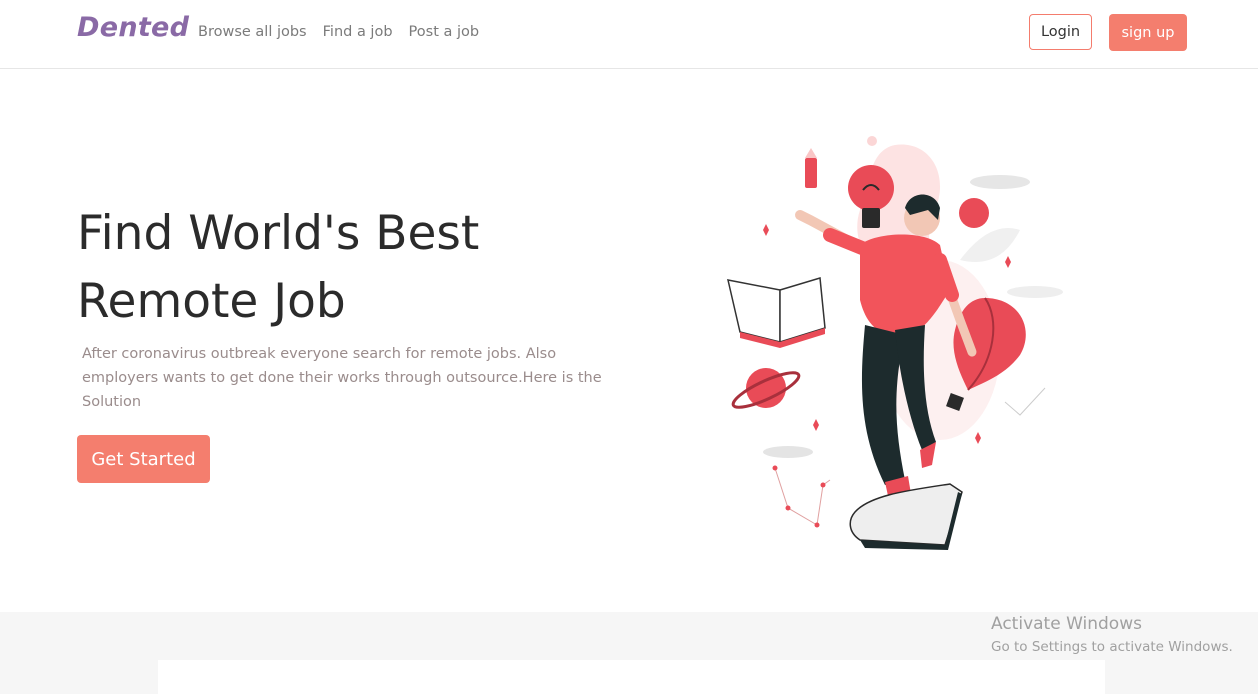 The width and height of the screenshot is (1258, 694). I want to click on hero-title: Find World's Best Remote Job, so click(337, 268).